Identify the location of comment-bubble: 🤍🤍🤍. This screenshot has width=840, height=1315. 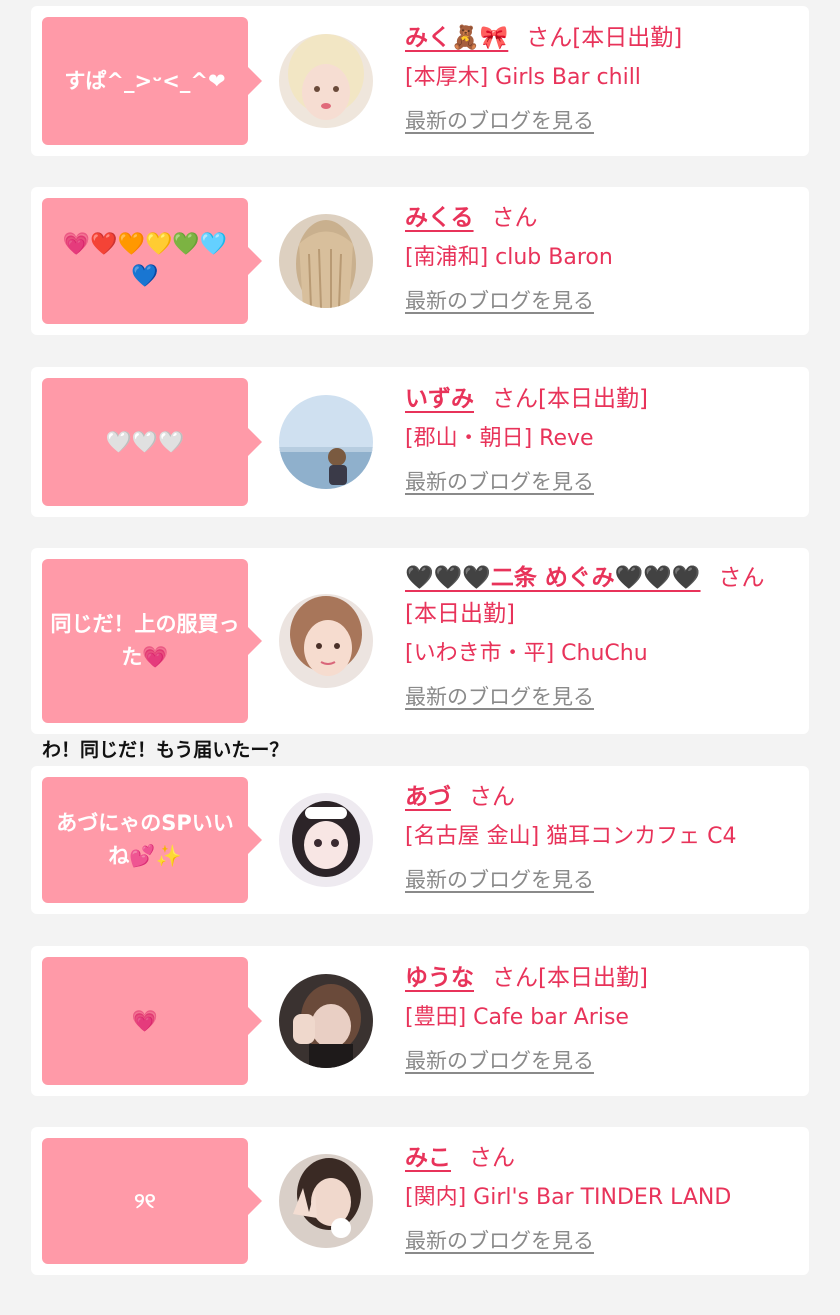
(152, 442).